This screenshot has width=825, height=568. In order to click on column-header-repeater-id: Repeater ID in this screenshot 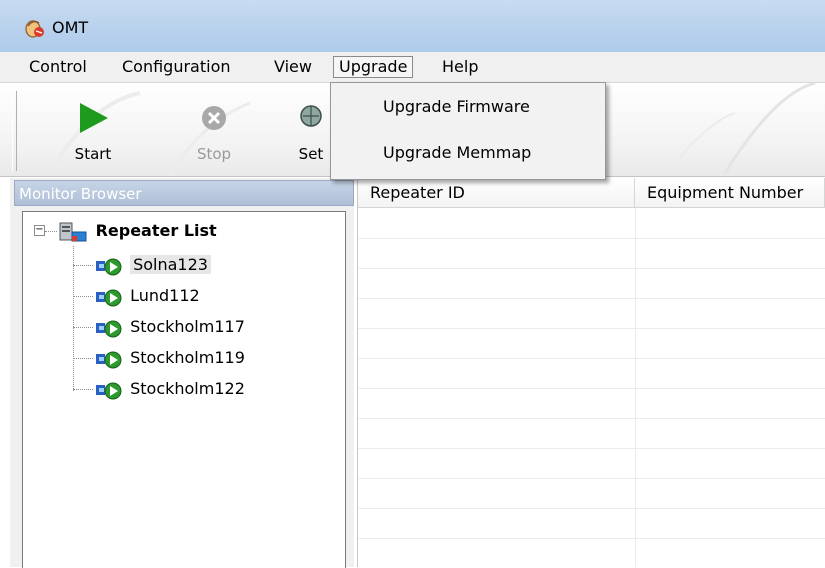, I will do `click(496, 193)`.